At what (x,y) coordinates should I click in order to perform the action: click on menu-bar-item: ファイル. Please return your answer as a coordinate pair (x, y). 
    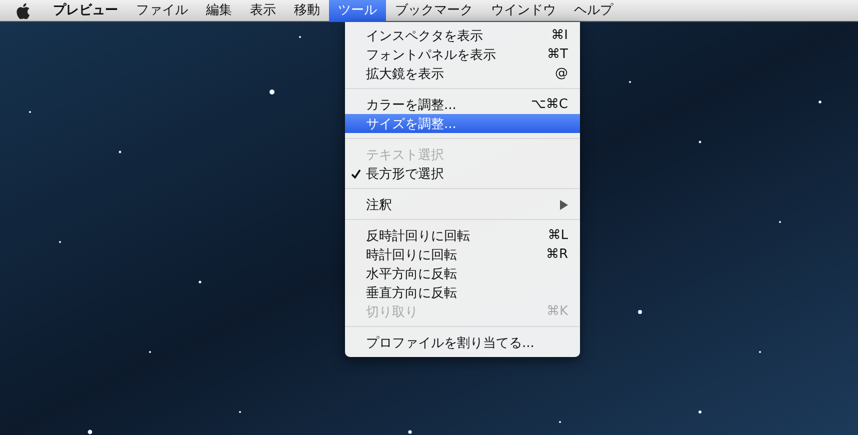
    Looking at the image, I should click on (162, 11).